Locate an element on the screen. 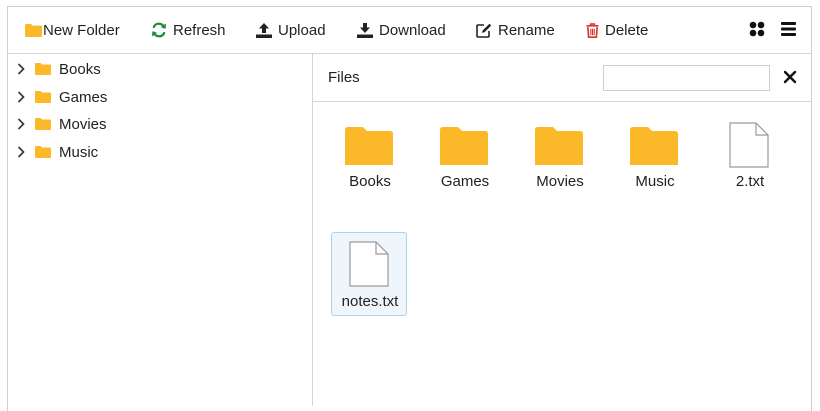 Image resolution: width=820 pixels, height=411 pixels. close-button is located at coordinates (790, 77).